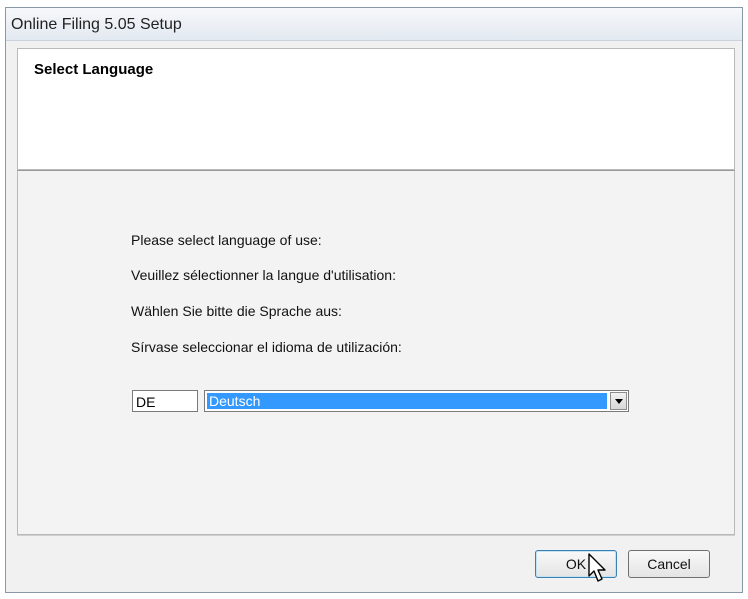 This screenshot has width=748, height=599. Describe the element at coordinates (96, 24) in the screenshot. I see `window-title: Online Filing 5.05 Setup` at that location.